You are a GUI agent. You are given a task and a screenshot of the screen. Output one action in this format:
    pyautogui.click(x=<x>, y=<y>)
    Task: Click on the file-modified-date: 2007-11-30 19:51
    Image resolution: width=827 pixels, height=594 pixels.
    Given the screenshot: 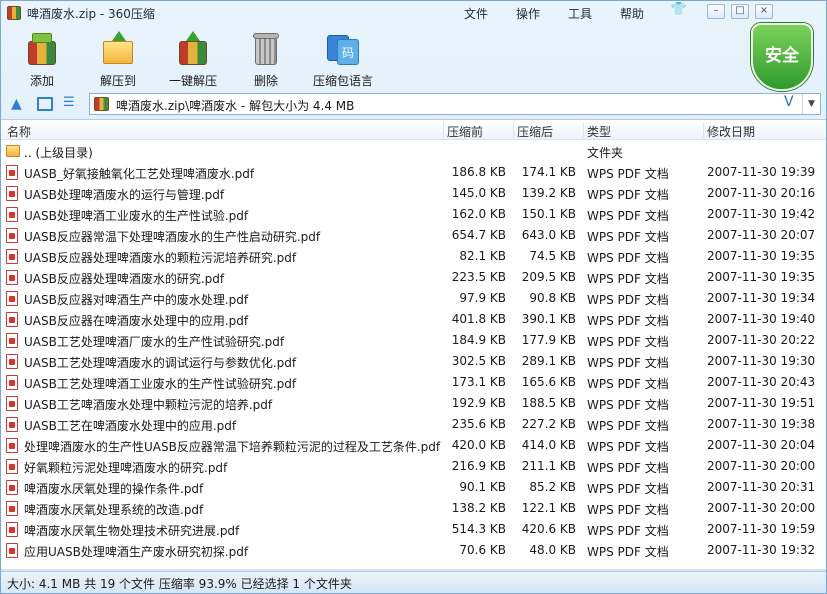 What is the action you would take?
    pyautogui.click(x=761, y=403)
    